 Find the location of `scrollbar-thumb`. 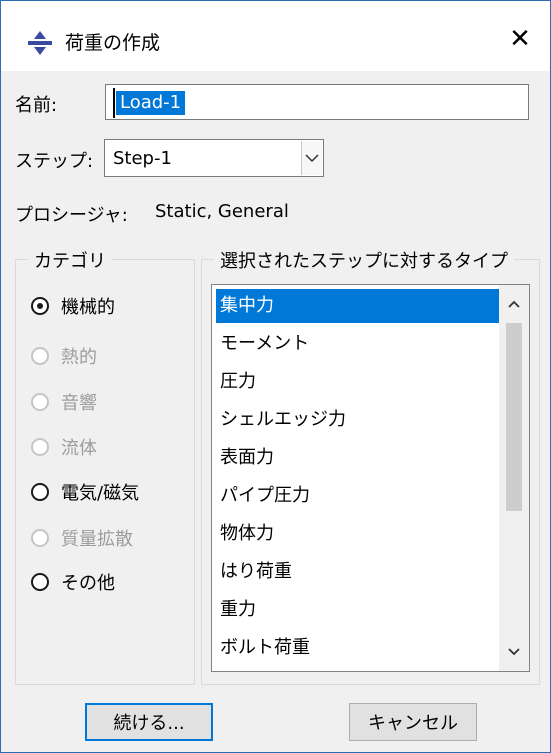

scrollbar-thumb is located at coordinates (514, 417).